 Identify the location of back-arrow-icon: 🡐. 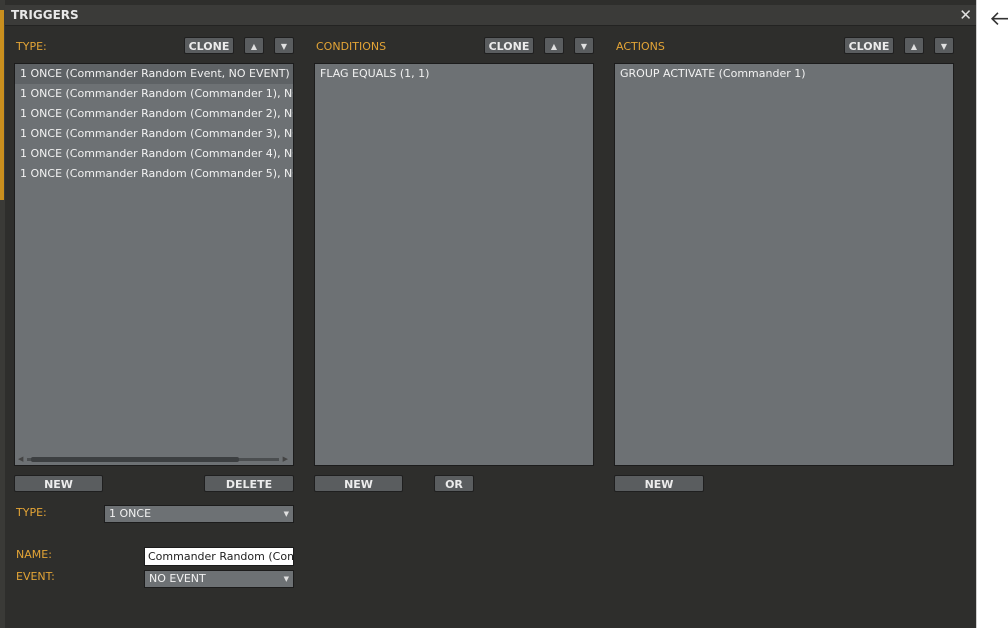
(998, 18).